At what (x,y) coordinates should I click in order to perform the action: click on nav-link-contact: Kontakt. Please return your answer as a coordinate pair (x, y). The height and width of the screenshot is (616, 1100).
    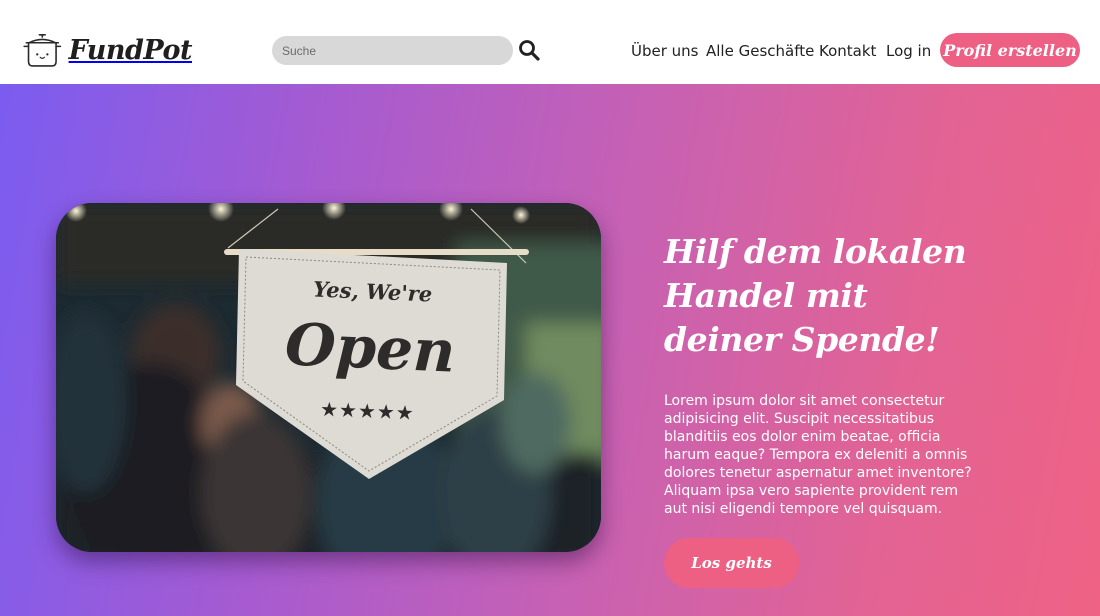
    Looking at the image, I should click on (847, 51).